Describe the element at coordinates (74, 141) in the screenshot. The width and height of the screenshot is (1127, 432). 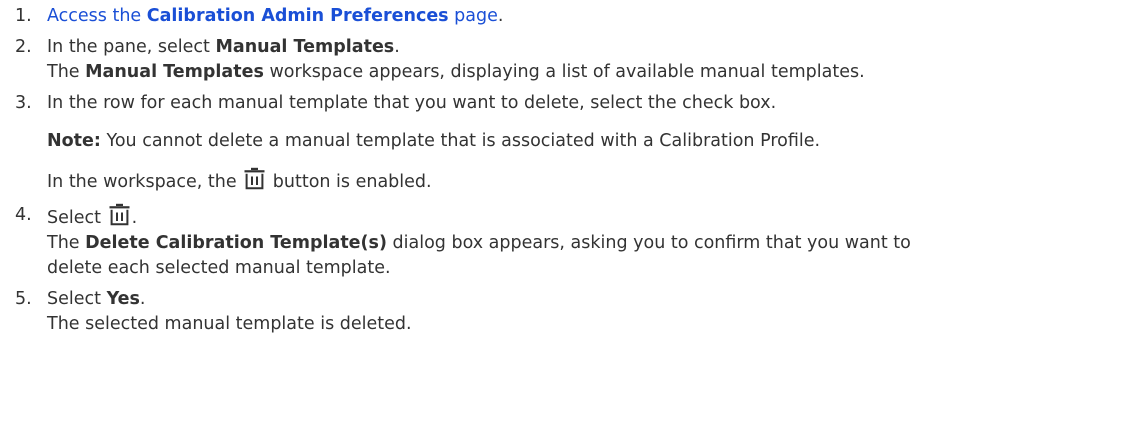
I see `note-label: Note:` at that location.